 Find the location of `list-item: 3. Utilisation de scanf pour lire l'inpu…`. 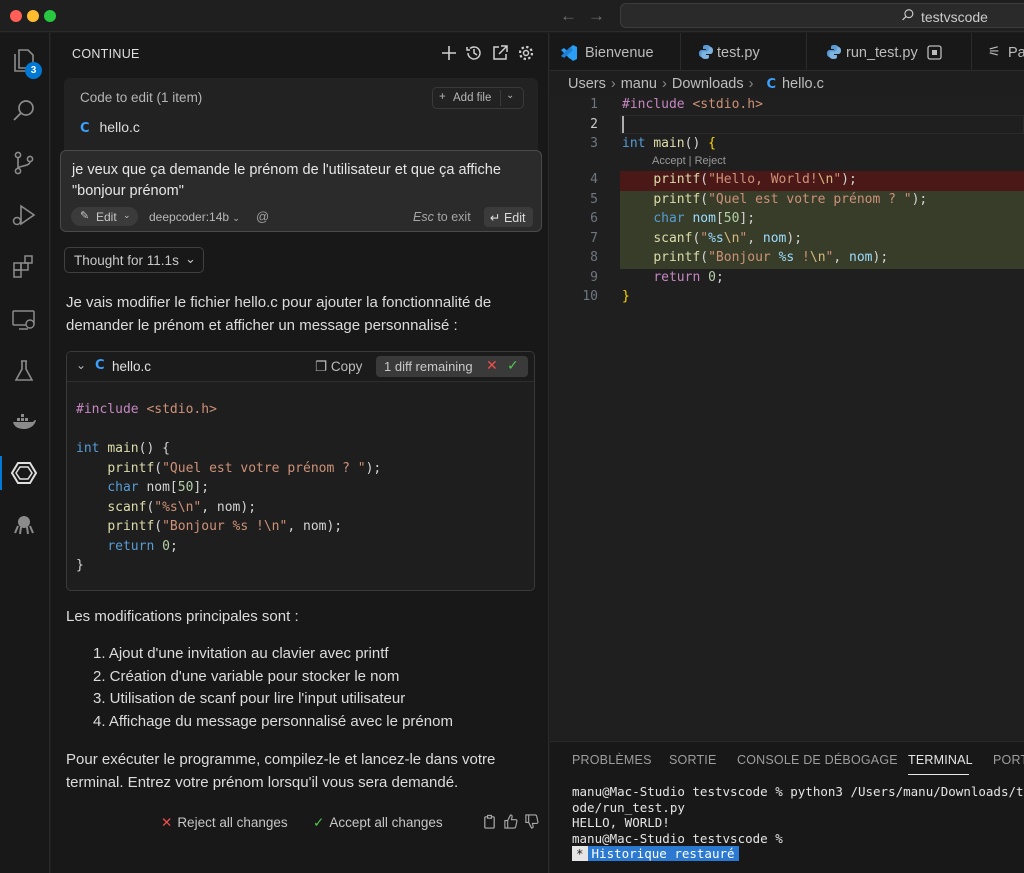

list-item: 3. Utilisation de scanf pour lire l'inpu… is located at coordinates (249, 698).